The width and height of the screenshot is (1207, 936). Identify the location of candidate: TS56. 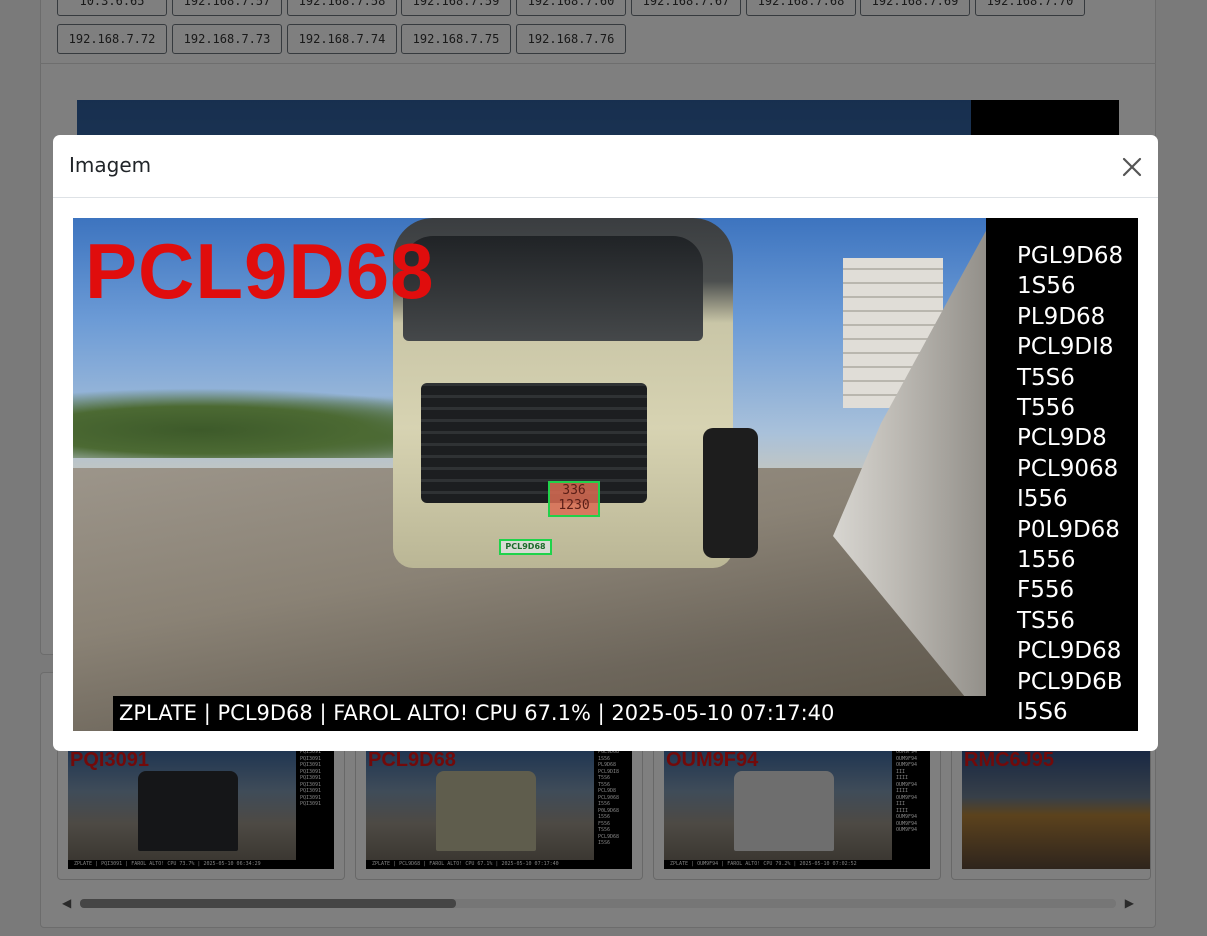
(1046, 620).